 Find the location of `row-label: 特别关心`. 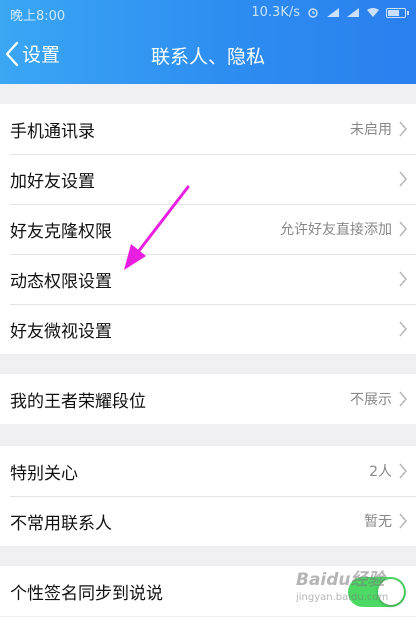

row-label: 特别关心 is located at coordinates (44, 473).